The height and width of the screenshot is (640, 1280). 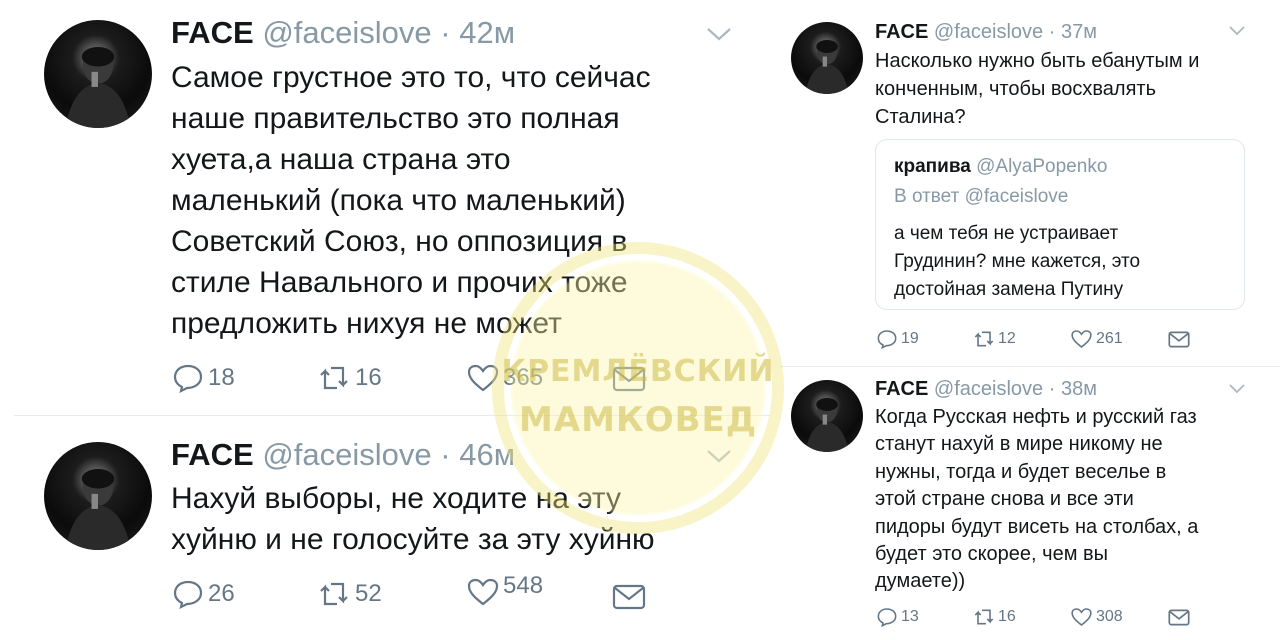 I want to click on tweet-line: Когда Русская нефть и русский газ, so click(x=1036, y=417).